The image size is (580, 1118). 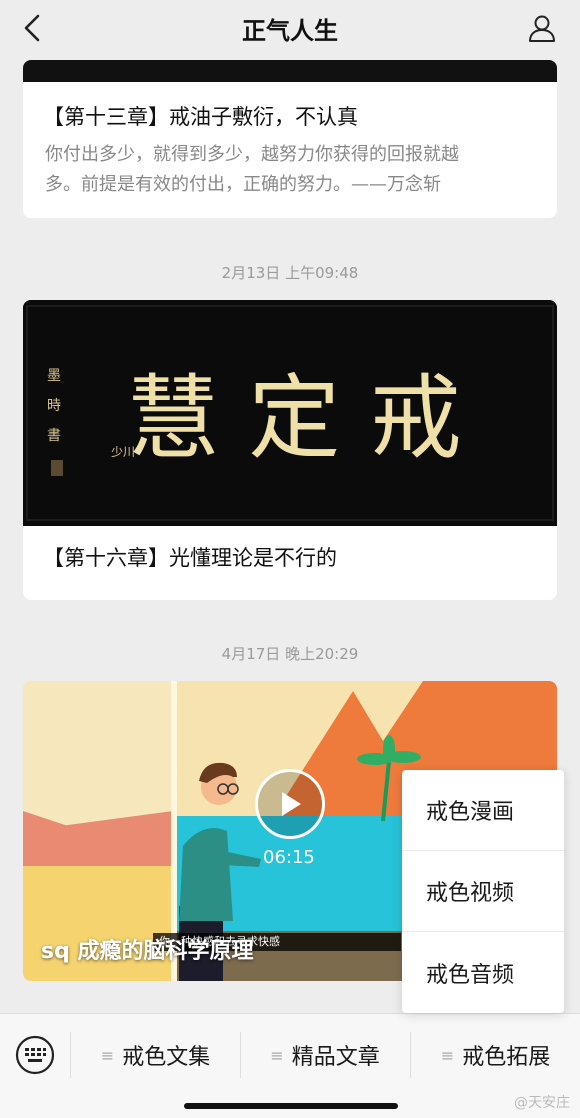 I want to click on back-button, so click(x=32, y=28).